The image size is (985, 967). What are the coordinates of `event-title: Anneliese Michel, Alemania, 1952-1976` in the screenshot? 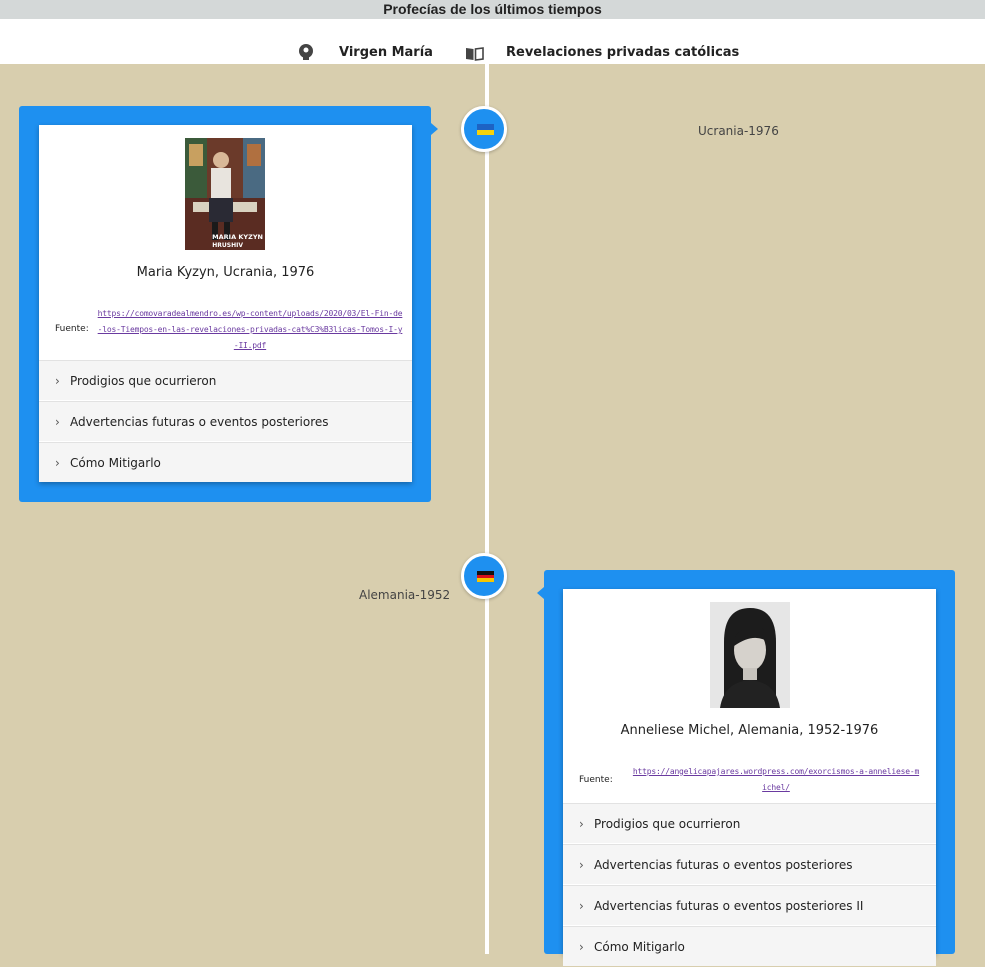 It's located at (749, 730).